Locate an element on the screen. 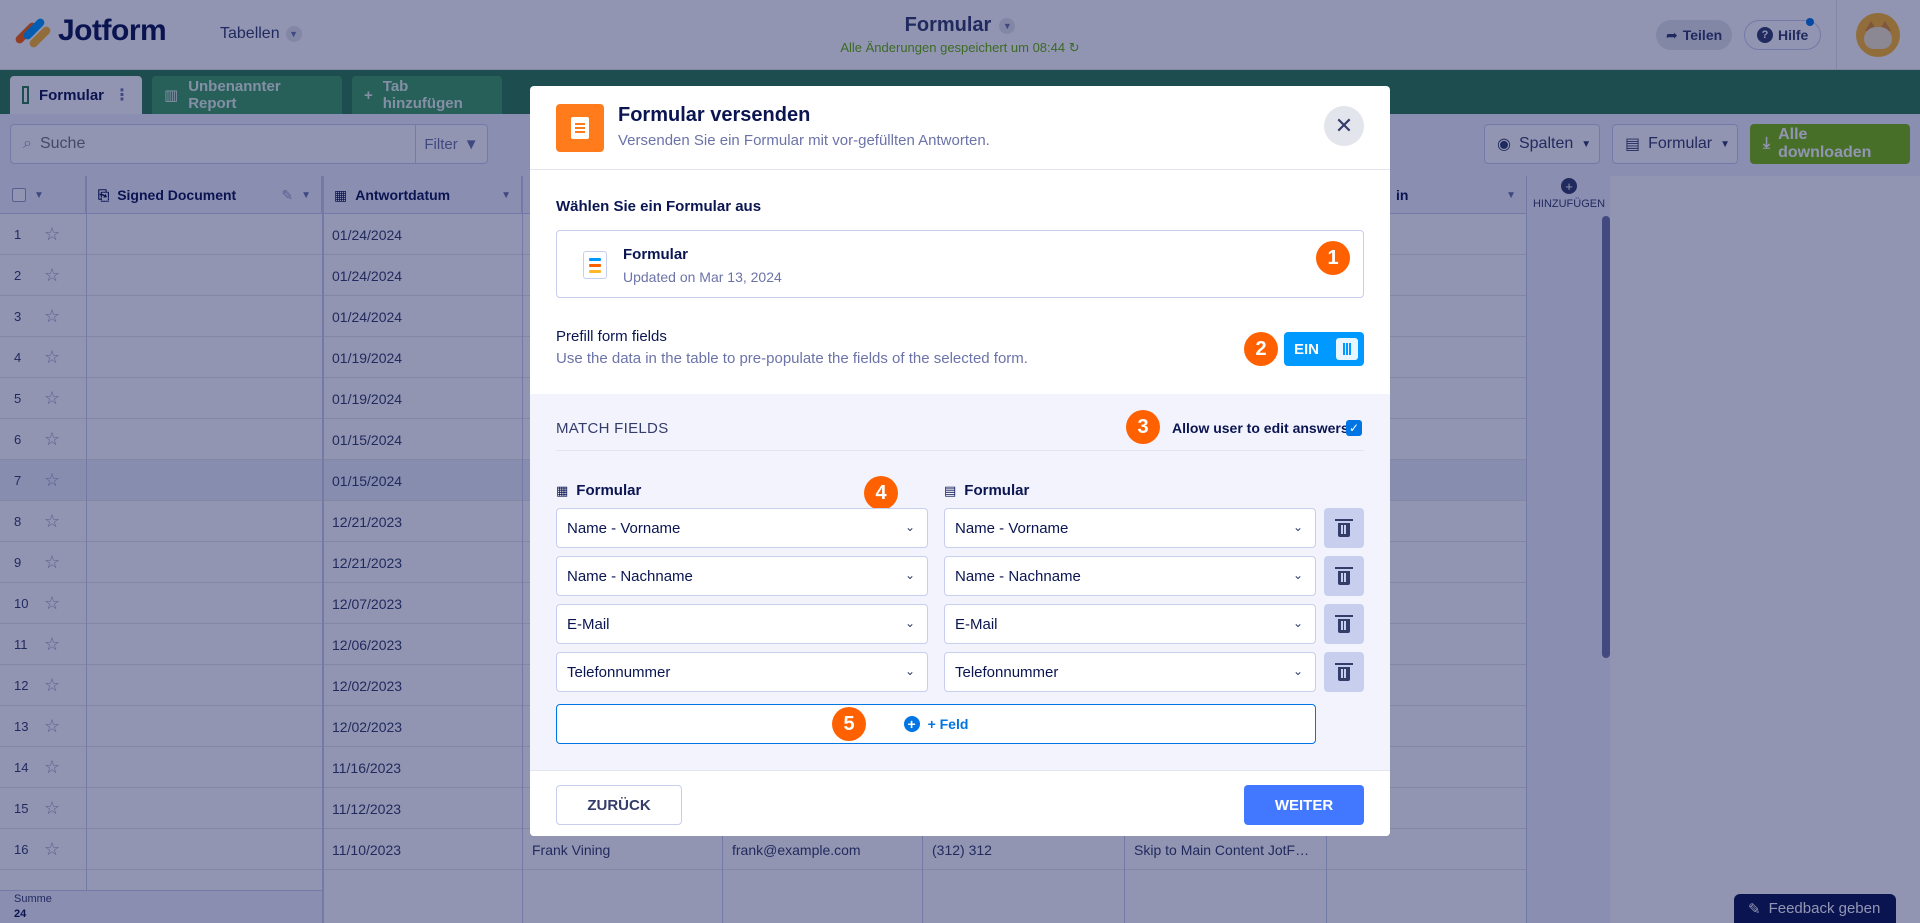 This screenshot has width=1920, height=923. step-badge-2: 2 is located at coordinates (1261, 349).